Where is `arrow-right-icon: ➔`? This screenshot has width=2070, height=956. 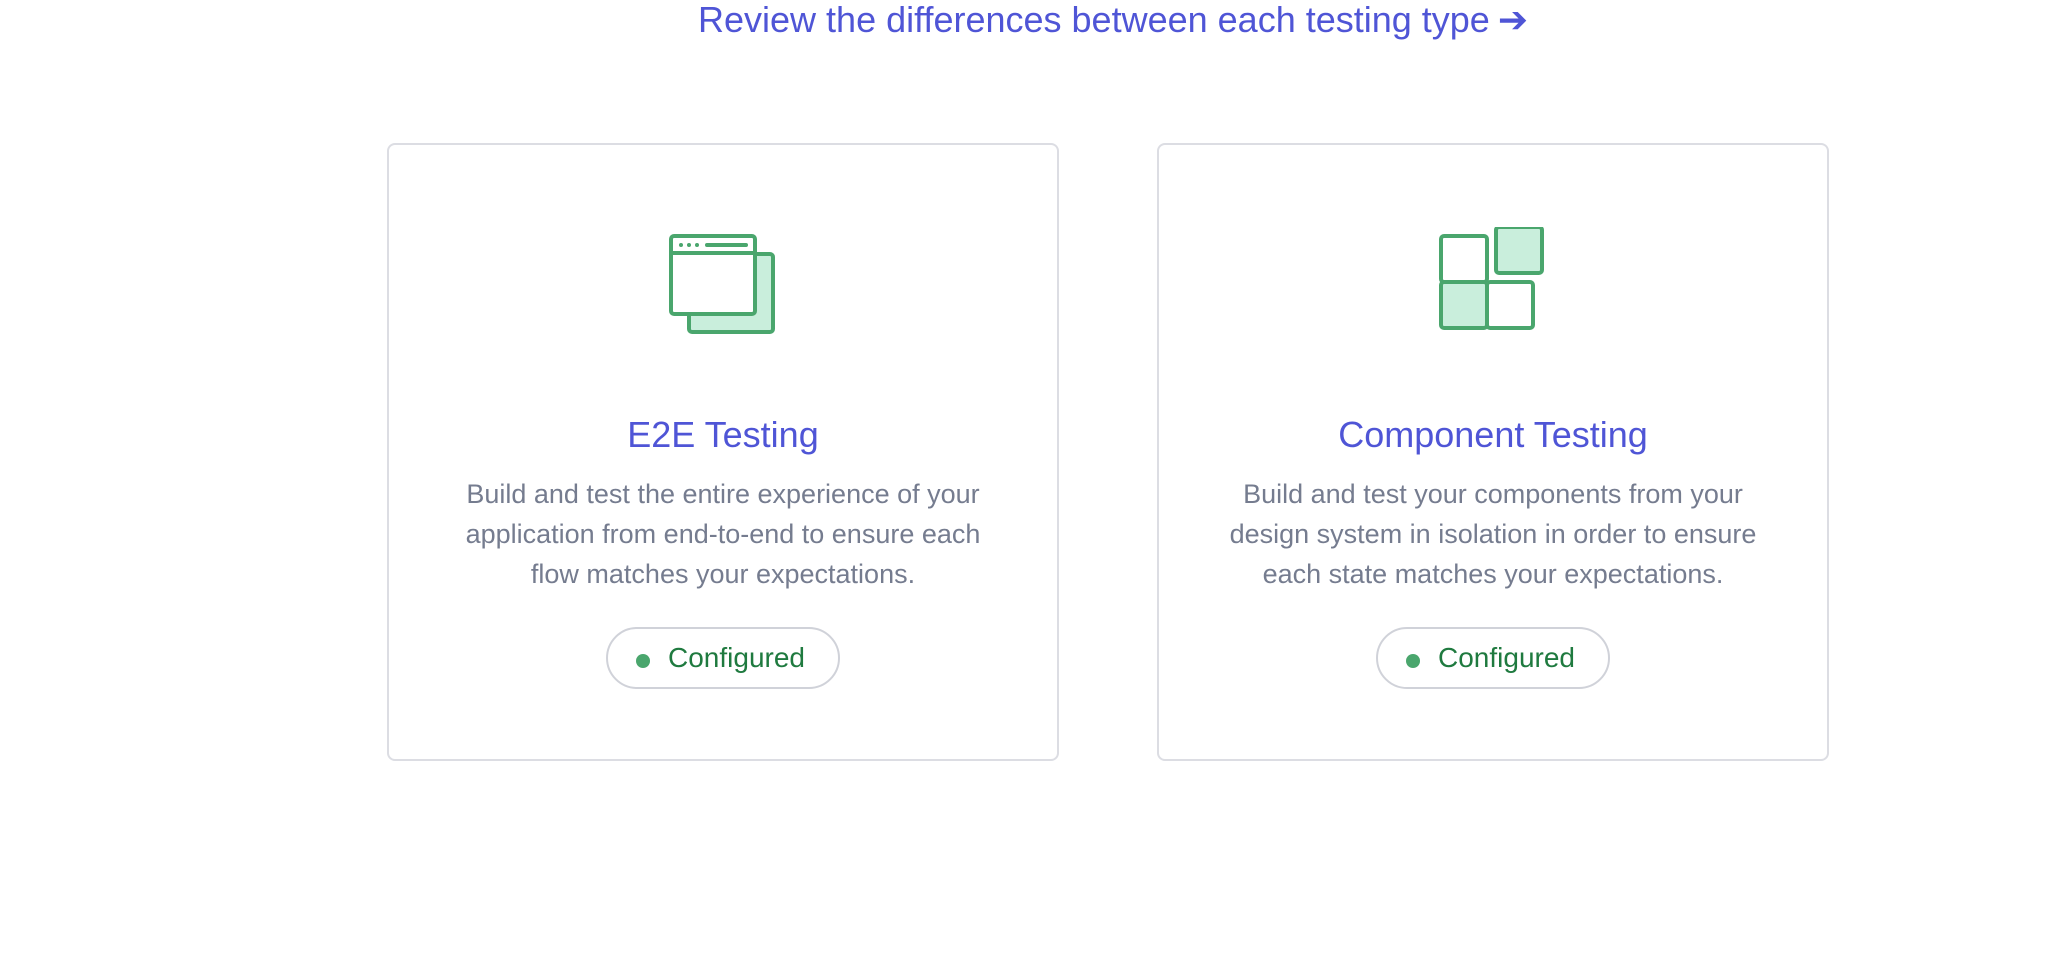 arrow-right-icon: ➔ is located at coordinates (1512, 20).